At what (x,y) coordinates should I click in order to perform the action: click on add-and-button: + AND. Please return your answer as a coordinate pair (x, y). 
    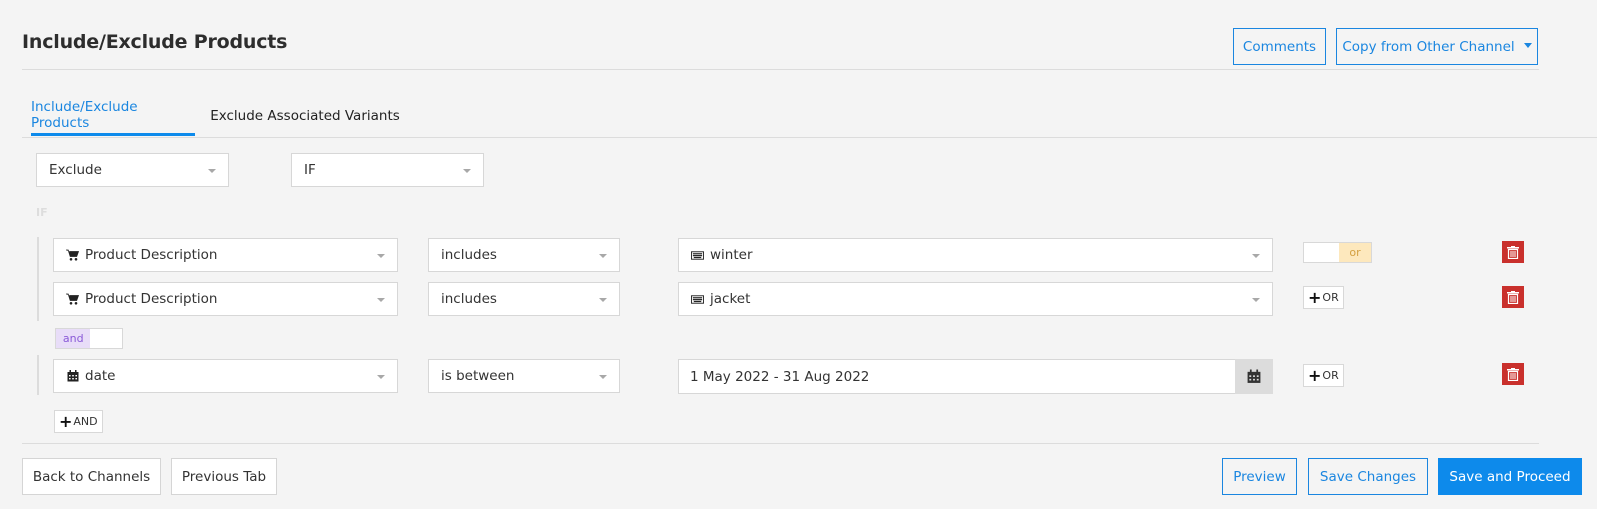
    Looking at the image, I should click on (78, 421).